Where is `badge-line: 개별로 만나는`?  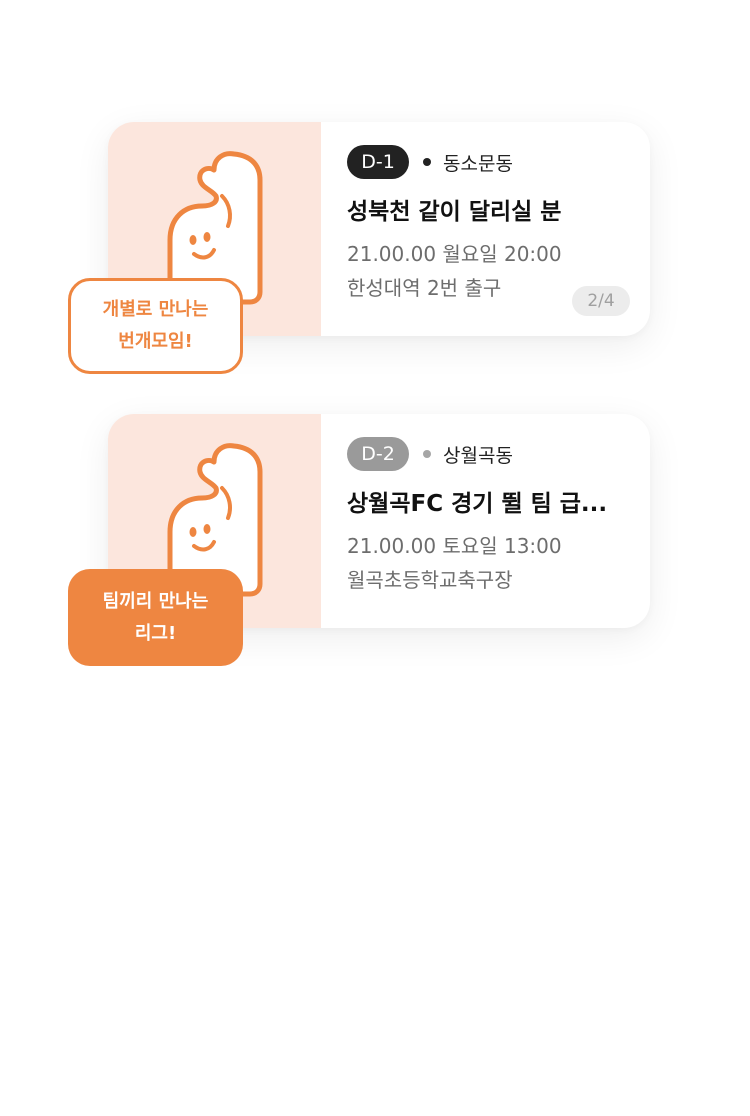
badge-line: 개별로 만나는 is located at coordinates (155, 309).